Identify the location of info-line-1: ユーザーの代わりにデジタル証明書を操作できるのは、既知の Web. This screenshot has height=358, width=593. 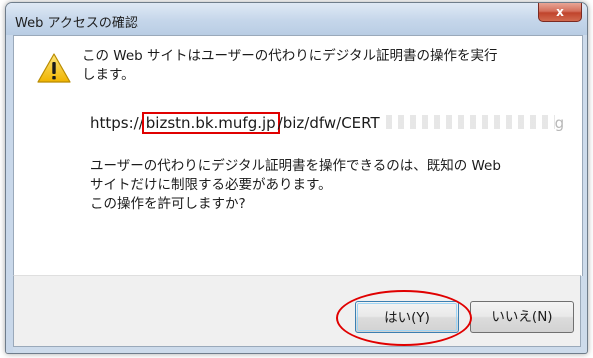
(295, 166).